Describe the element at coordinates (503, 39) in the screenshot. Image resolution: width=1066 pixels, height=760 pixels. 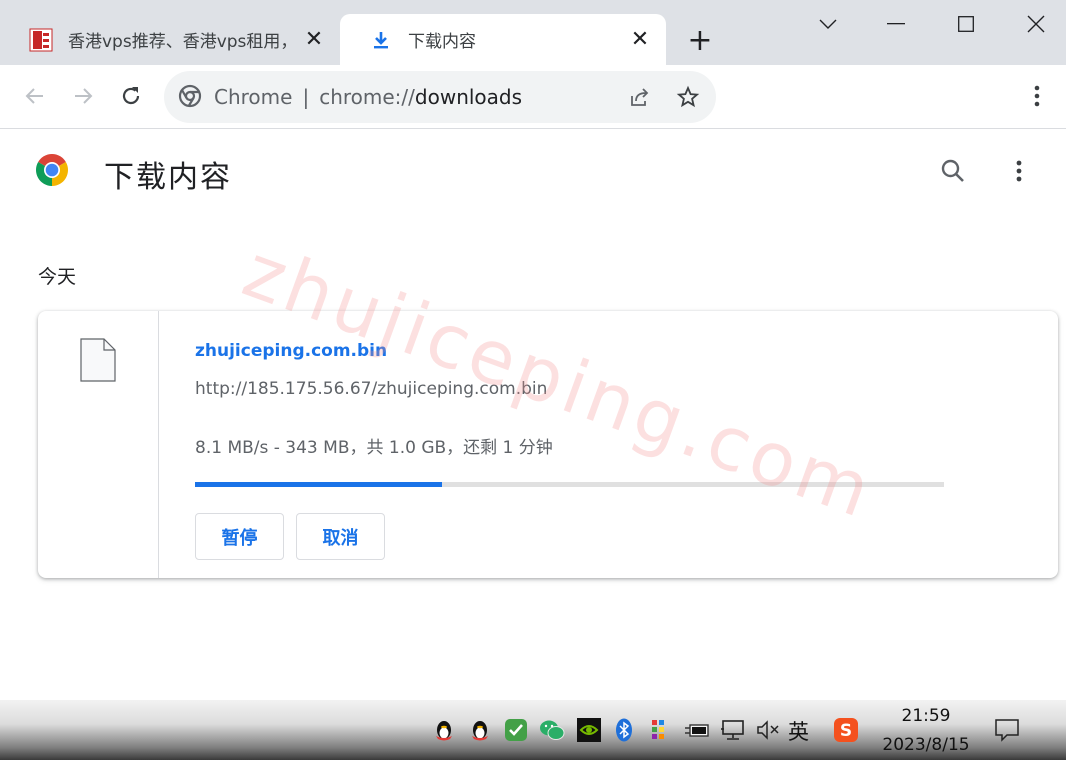
I see `tab-downloads: 下载内容 ✕` at that location.